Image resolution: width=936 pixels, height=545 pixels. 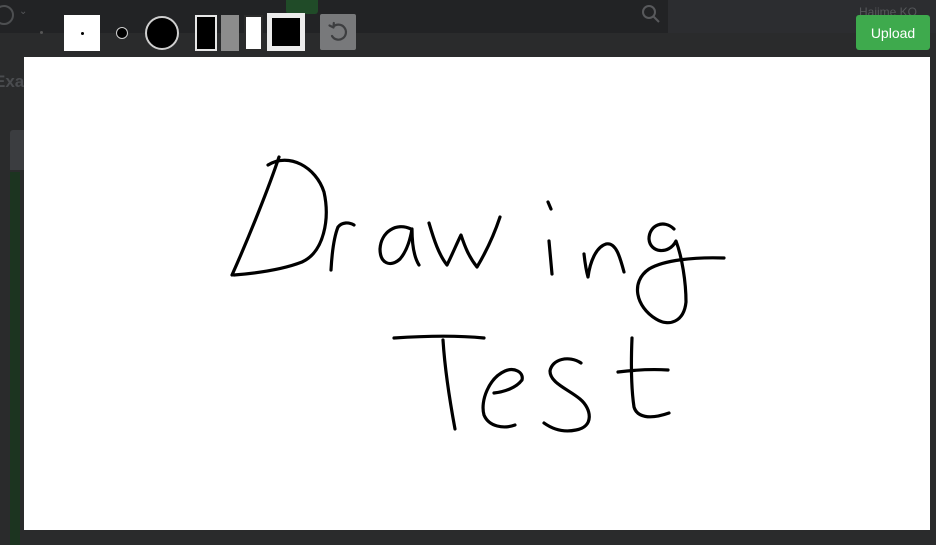 I want to click on pen-size-medium-button, so click(x=122, y=33).